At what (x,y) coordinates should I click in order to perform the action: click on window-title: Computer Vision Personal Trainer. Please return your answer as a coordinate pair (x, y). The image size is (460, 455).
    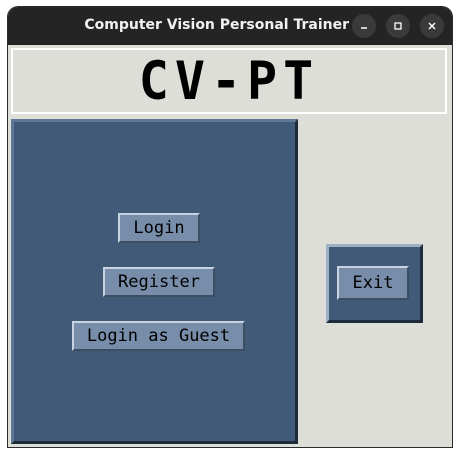
    Looking at the image, I should click on (216, 25).